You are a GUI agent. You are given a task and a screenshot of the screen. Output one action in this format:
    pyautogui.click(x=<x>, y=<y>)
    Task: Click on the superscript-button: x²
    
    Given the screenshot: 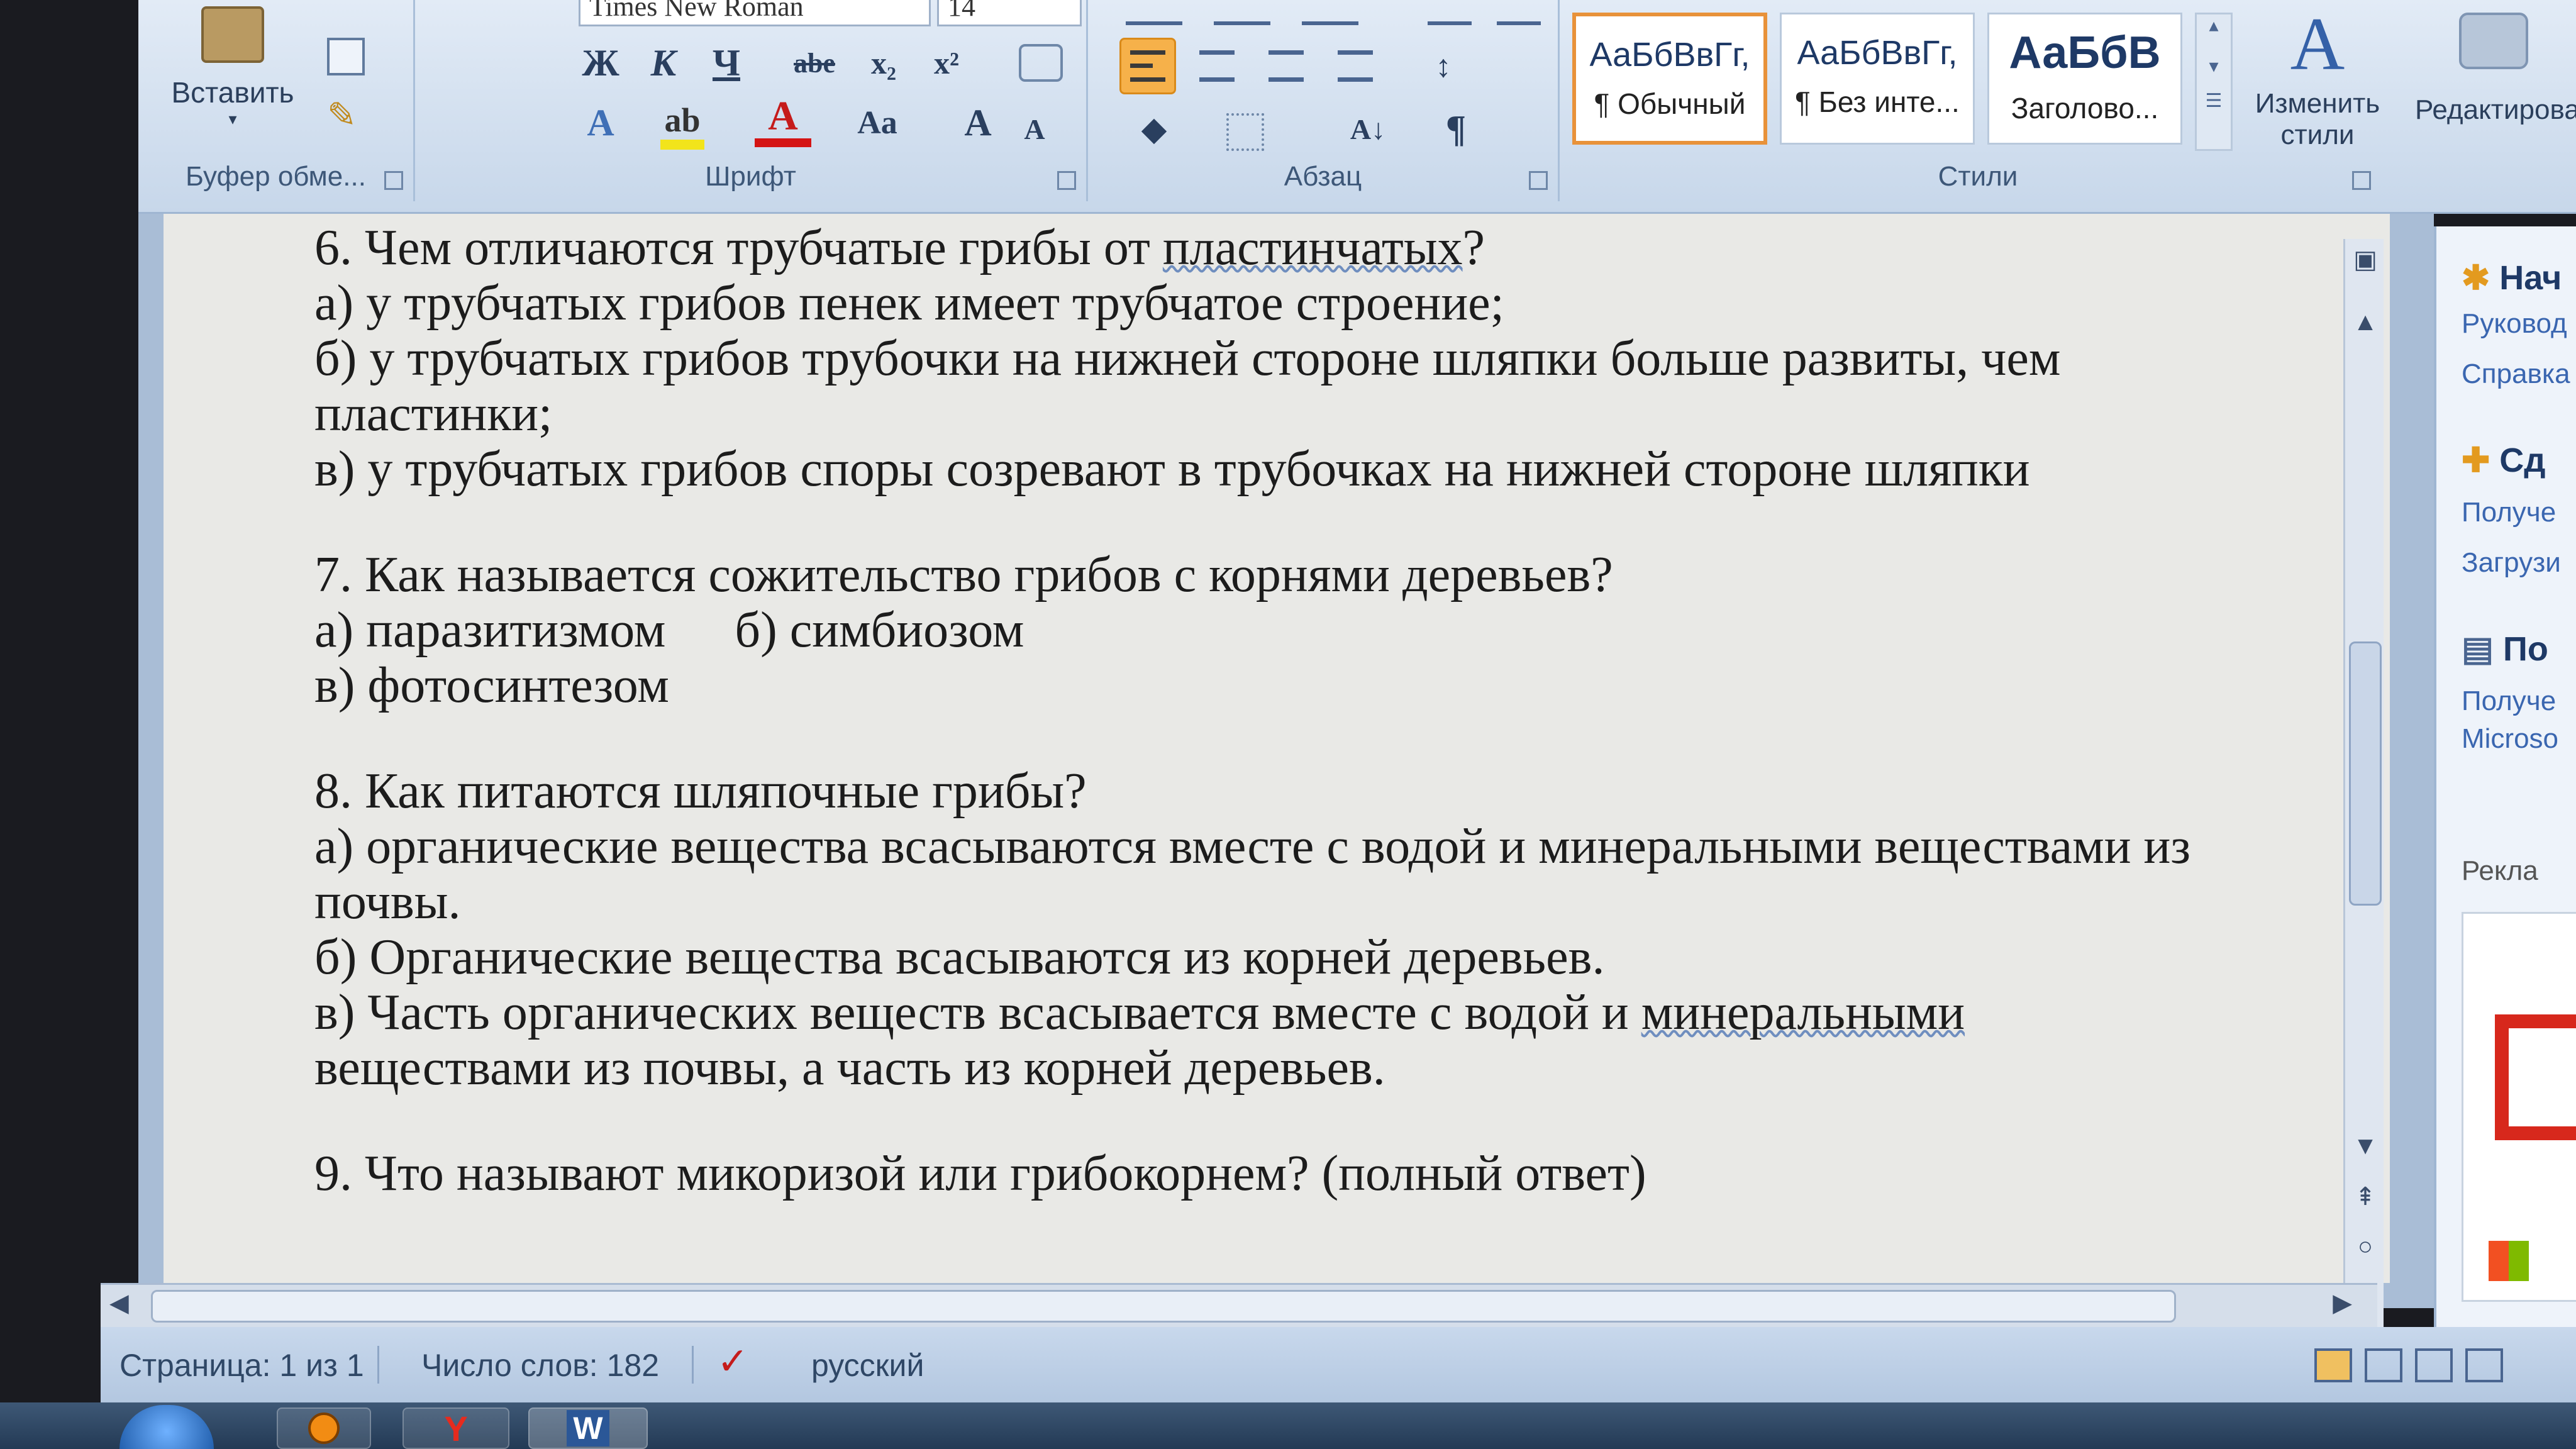 What is the action you would take?
    pyautogui.click(x=946, y=63)
    